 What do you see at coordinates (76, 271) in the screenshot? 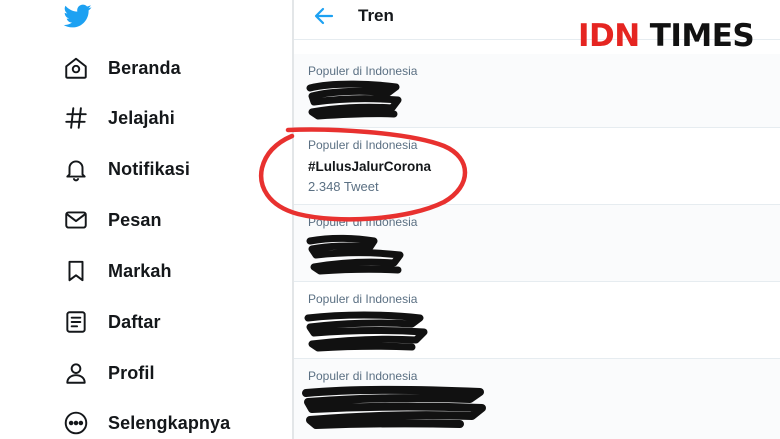
I see `bookmark-icon` at bounding box center [76, 271].